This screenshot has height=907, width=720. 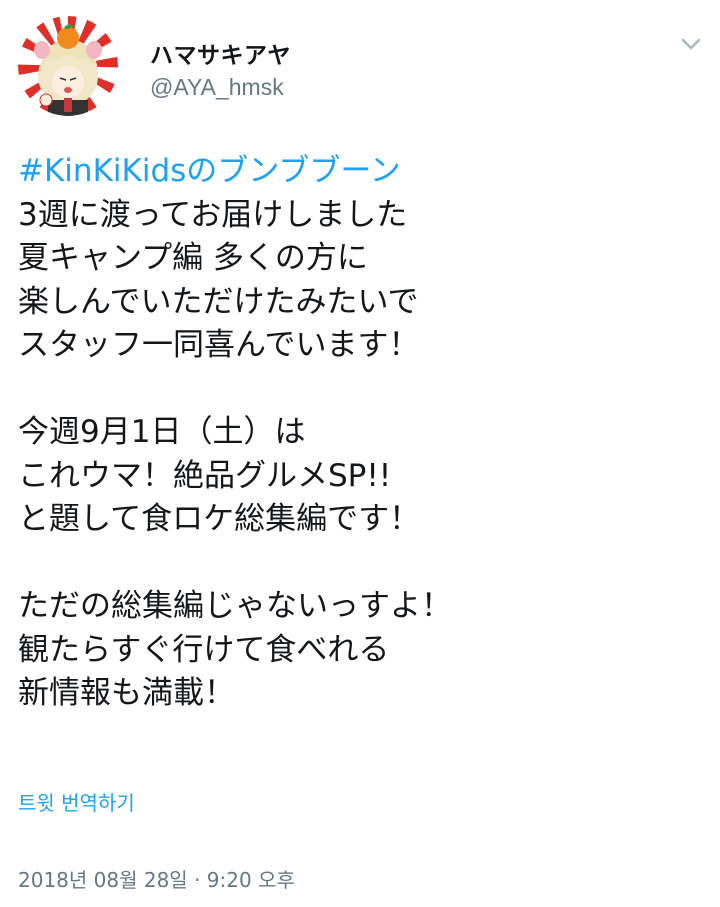 I want to click on translate-tweet-link: 트윗 번역하기, so click(x=76, y=801).